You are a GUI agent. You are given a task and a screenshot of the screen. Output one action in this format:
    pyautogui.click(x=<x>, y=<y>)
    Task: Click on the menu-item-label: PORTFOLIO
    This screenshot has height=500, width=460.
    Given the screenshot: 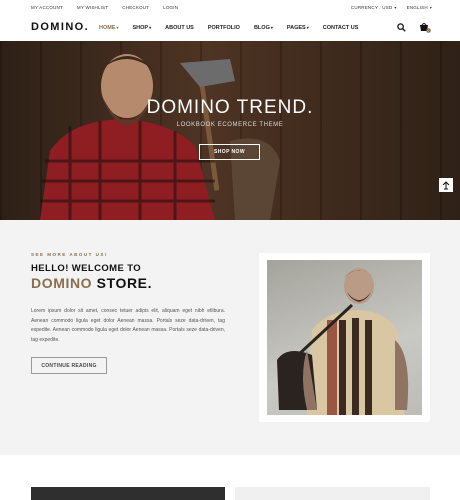 What is the action you would take?
    pyautogui.click(x=223, y=28)
    